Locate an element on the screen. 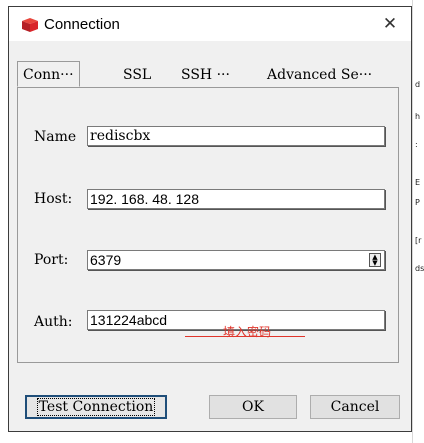  tab-label: SSL is located at coordinates (137, 75).